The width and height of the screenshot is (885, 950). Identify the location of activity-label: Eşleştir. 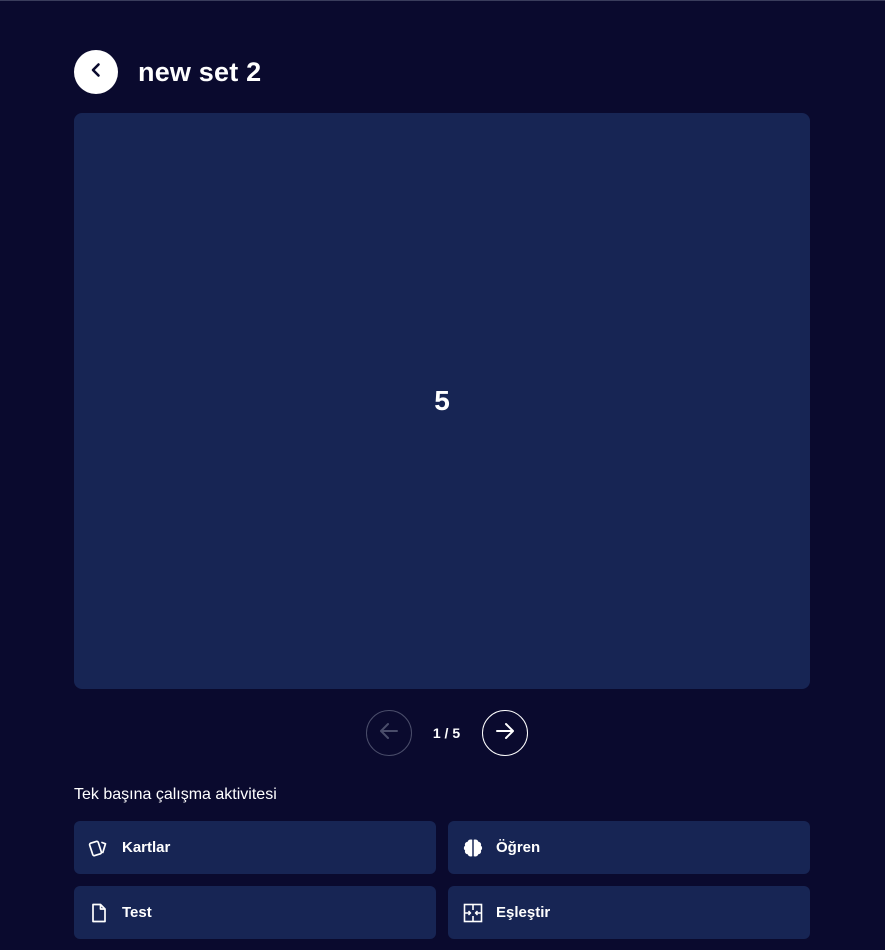
(523, 912).